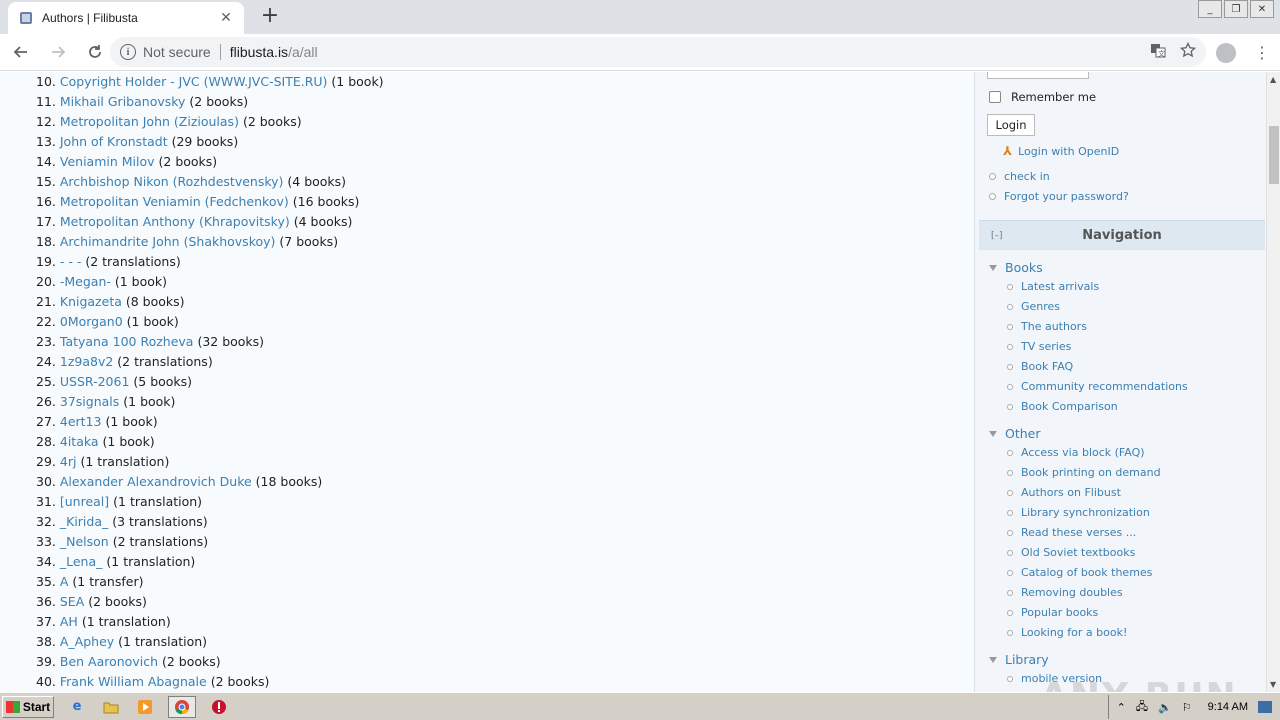 The height and width of the screenshot is (720, 1280). What do you see at coordinates (1016, 267) in the screenshot?
I see `nav-section-books: Books` at bounding box center [1016, 267].